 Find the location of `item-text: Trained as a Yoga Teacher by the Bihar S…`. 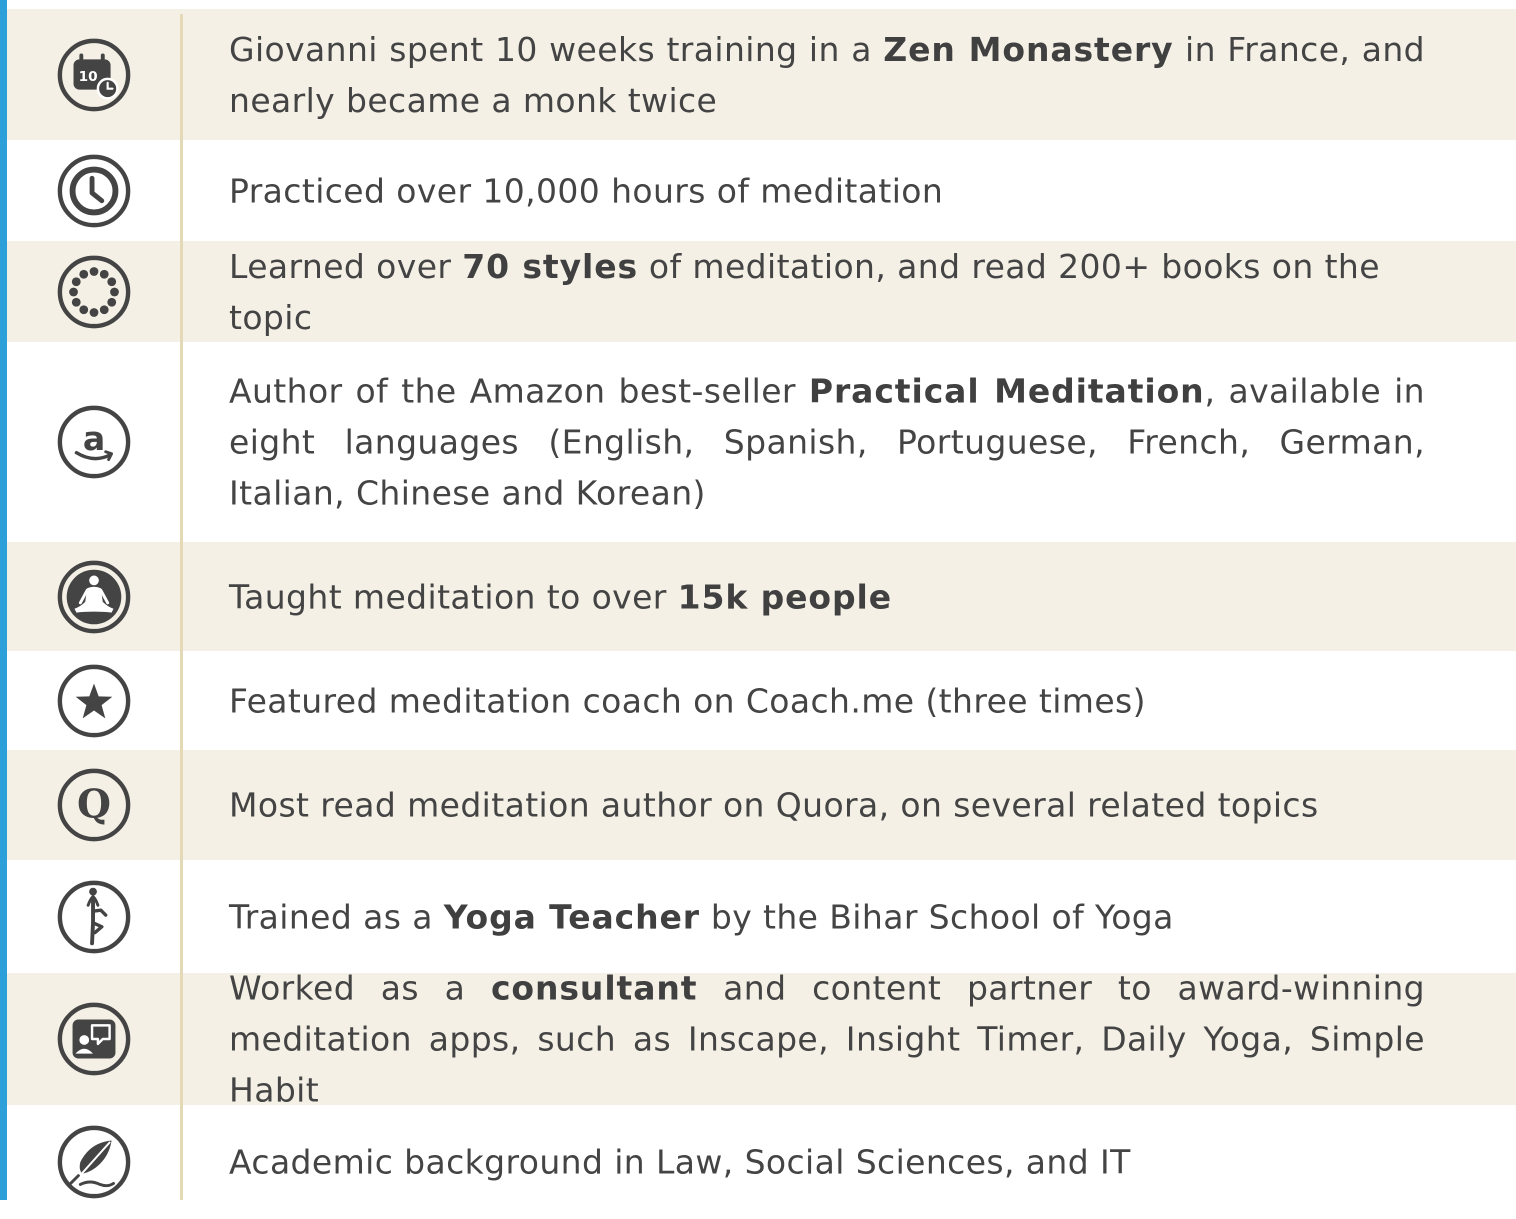

item-text: Trained as a Yoga Teacher by the Bihar S… is located at coordinates (701, 916).